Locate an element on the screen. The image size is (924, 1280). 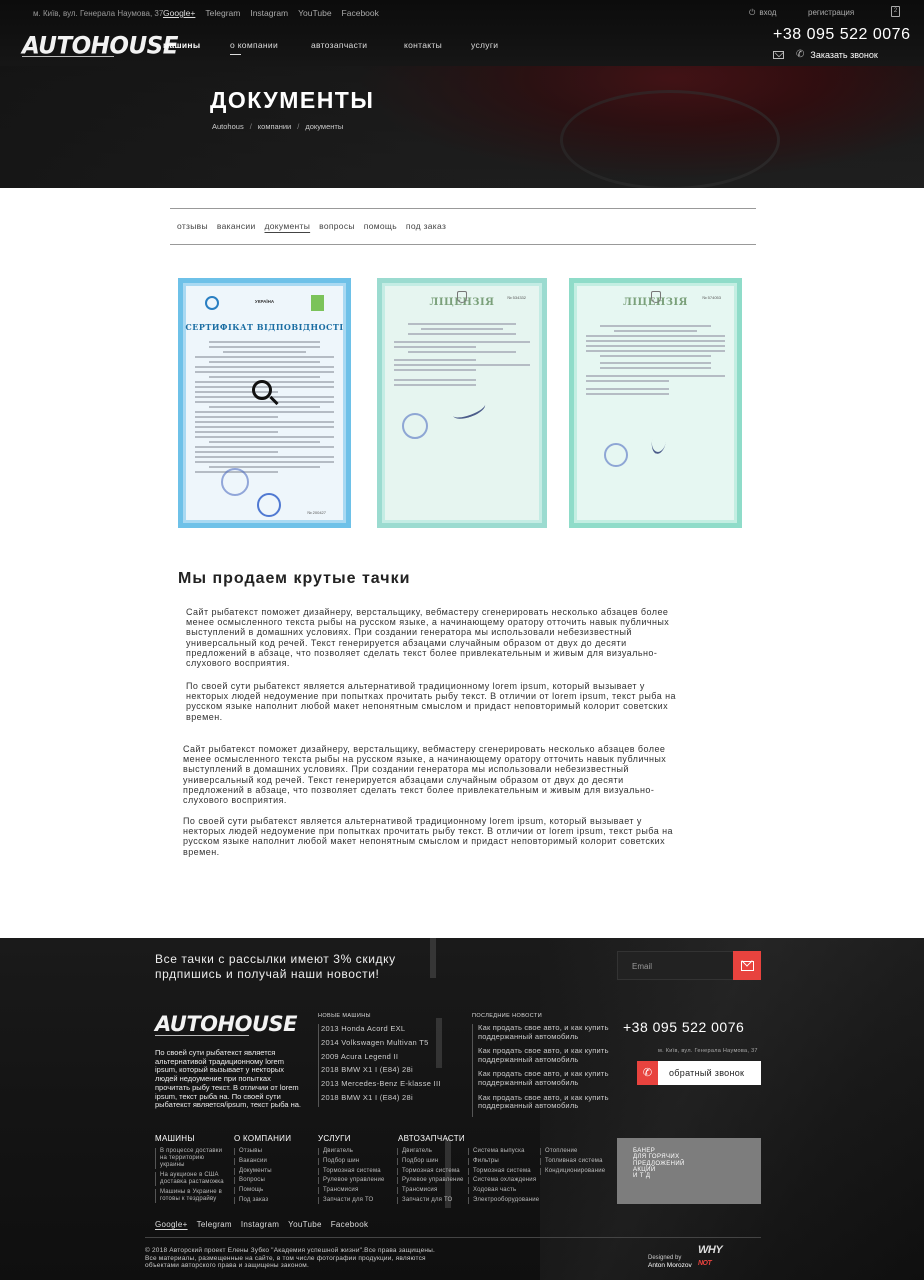
nav-contacts: контакты is located at coordinates (437, 45).